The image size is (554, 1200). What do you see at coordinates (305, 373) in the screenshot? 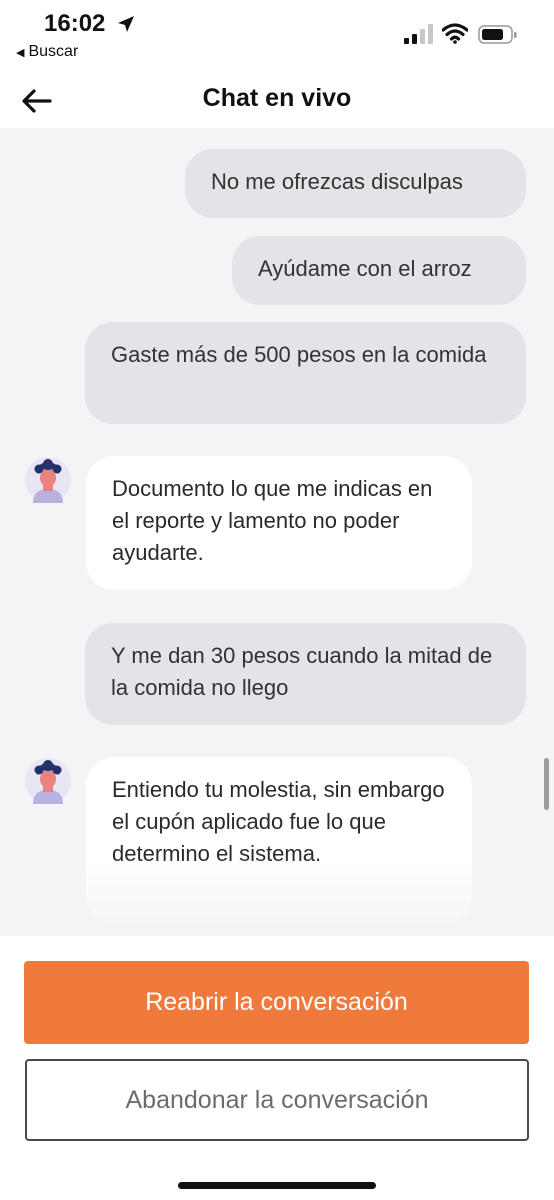
I see `user-message-bubble: Gaste más de 500 pesos en la comida` at bounding box center [305, 373].